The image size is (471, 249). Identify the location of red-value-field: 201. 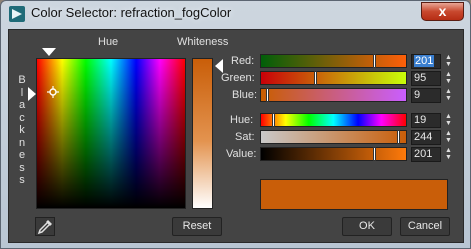
(426, 61).